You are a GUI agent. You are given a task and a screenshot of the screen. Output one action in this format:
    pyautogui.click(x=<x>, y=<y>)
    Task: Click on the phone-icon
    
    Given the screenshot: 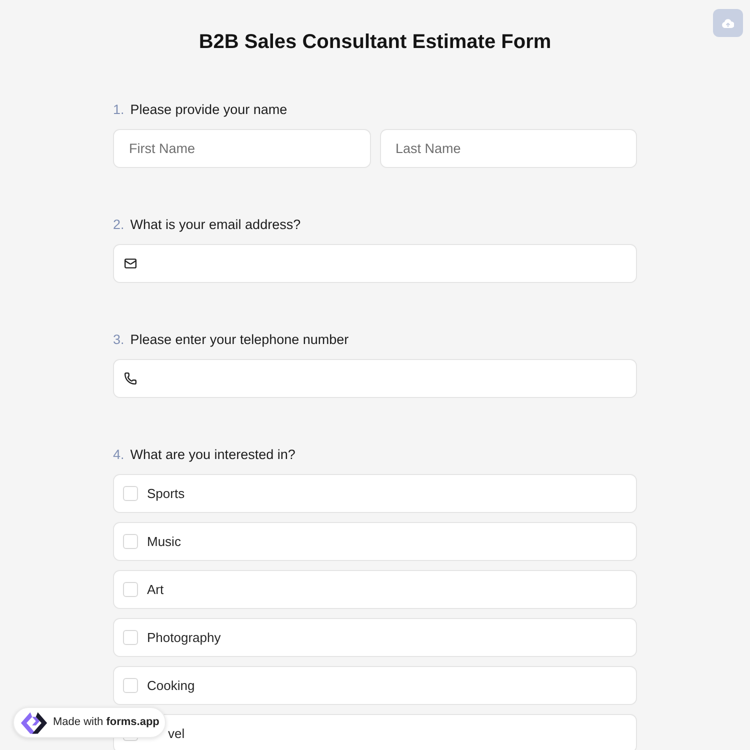 What is the action you would take?
    pyautogui.click(x=130, y=378)
    